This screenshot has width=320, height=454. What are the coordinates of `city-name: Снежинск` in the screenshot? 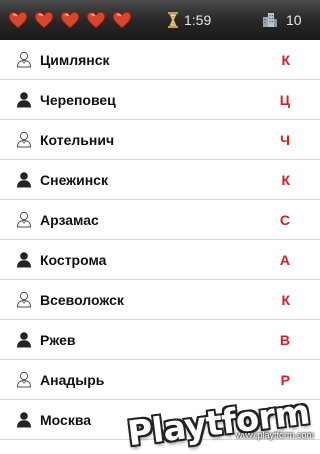 It's located at (74, 180).